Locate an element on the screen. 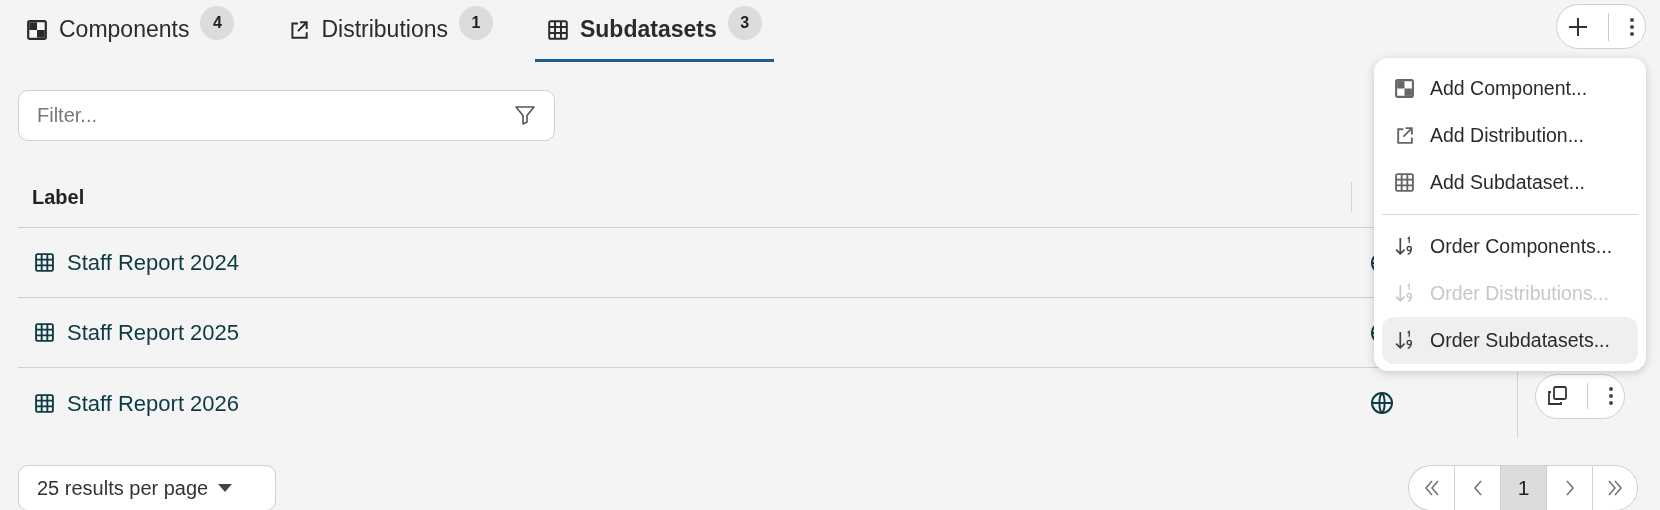 The width and height of the screenshot is (1660, 510). caret-icon is located at coordinates (225, 488).